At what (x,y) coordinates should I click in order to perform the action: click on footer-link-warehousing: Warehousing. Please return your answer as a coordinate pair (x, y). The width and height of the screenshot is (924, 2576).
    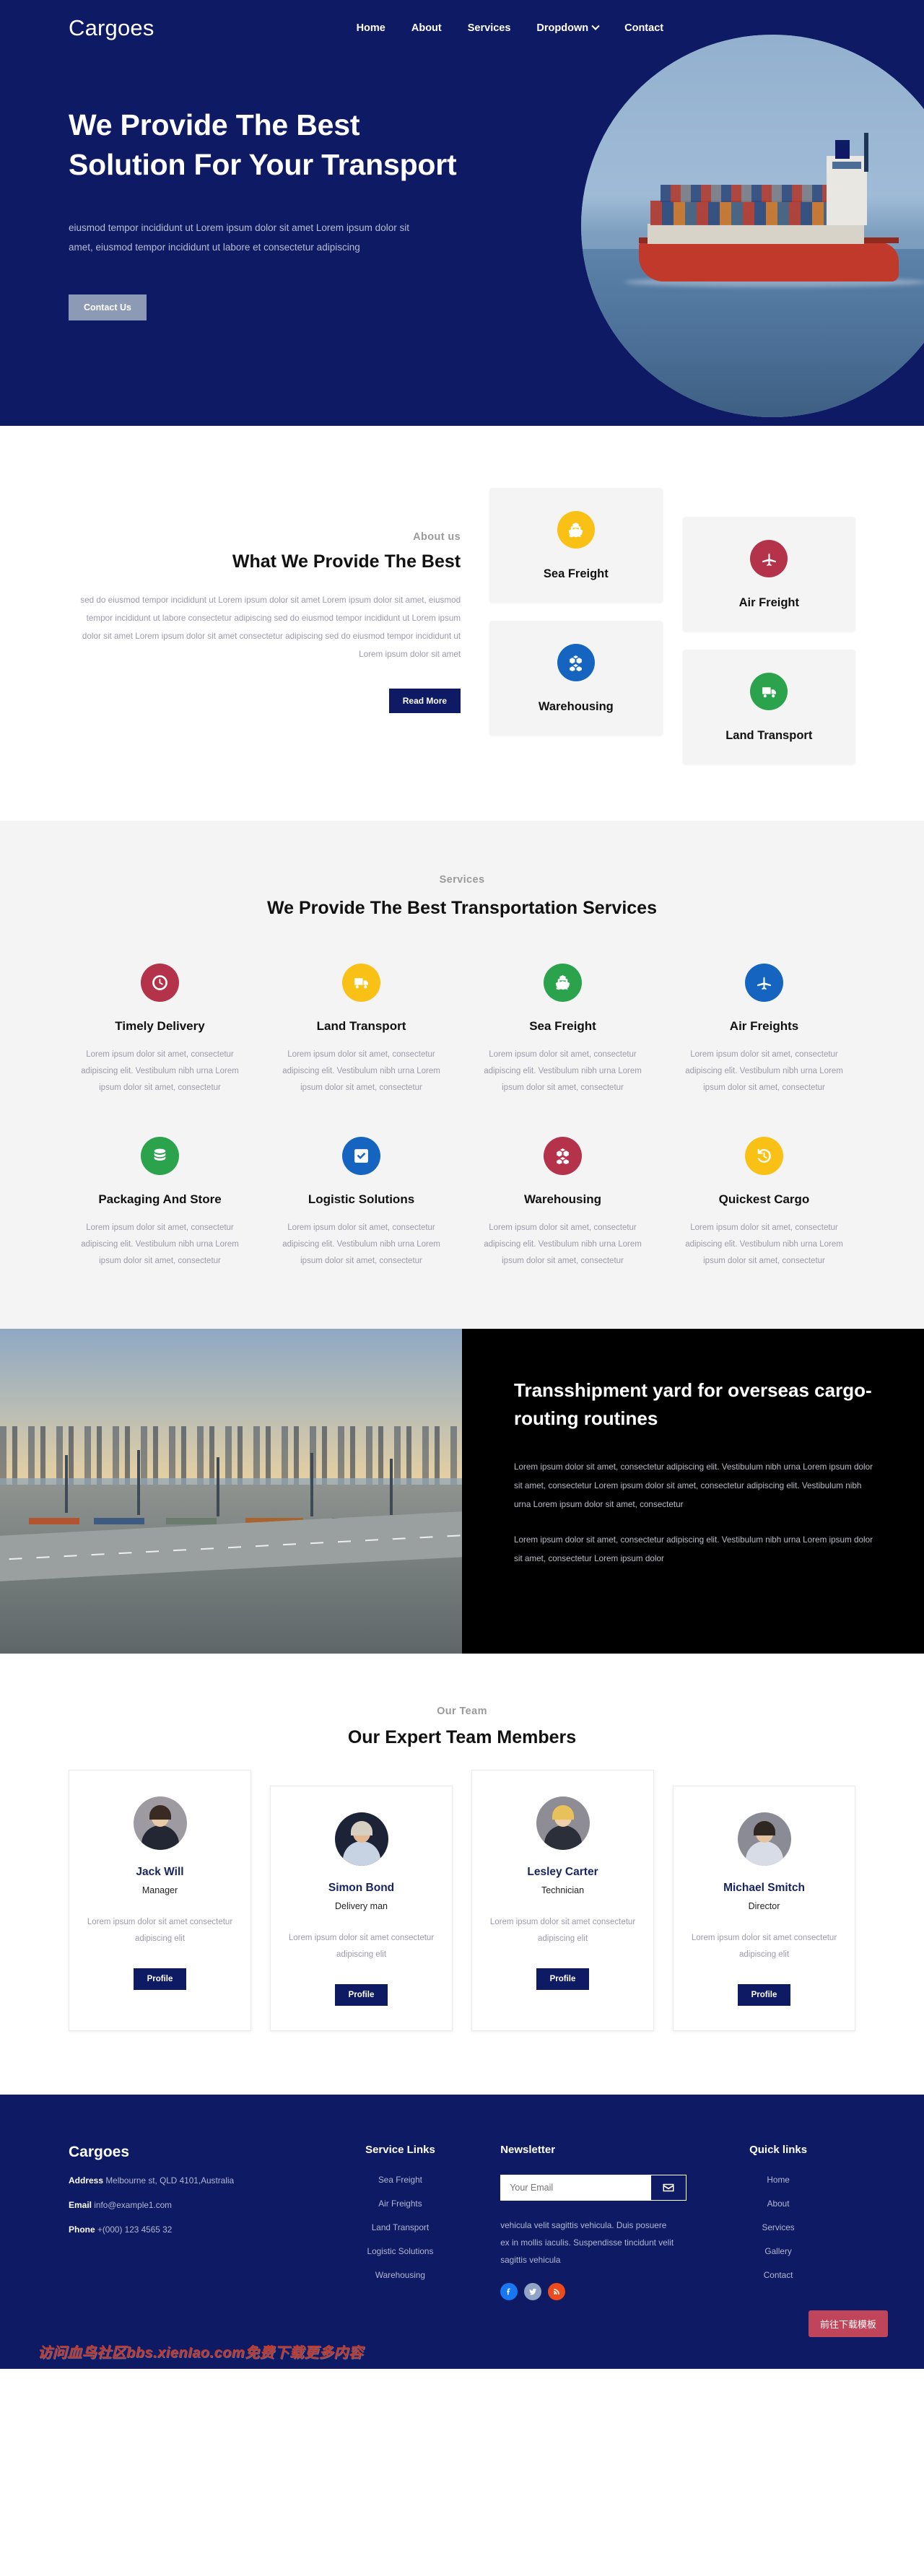
    Looking at the image, I should click on (401, 2275).